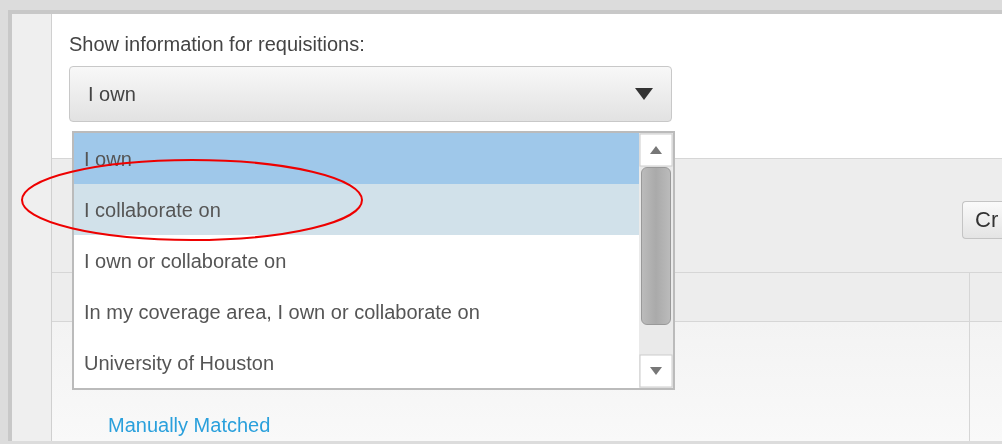  Describe the element at coordinates (370, 94) in the screenshot. I see `dropdown-field: I own` at that location.